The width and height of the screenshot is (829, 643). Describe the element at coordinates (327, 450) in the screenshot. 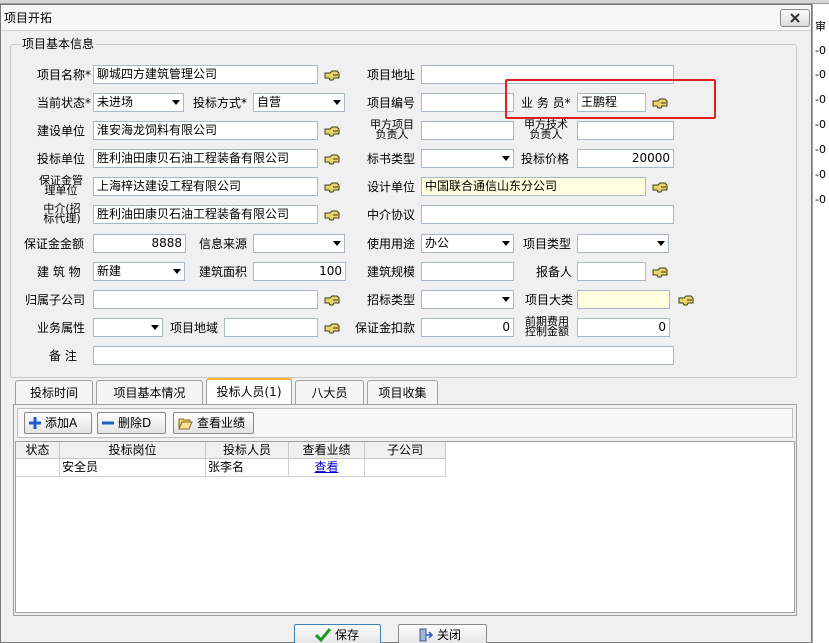

I see `col-header-performance: 查看业绩` at that location.